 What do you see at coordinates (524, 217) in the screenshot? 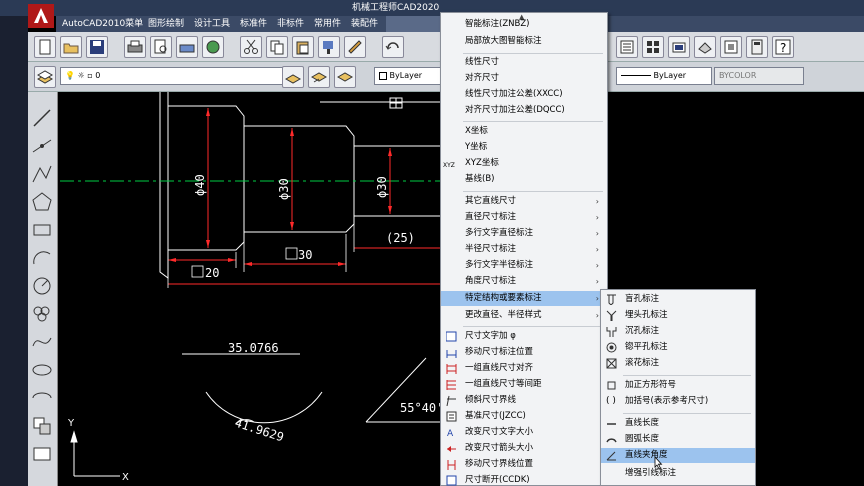
I see `menu-item-diameter: 直径尺寸标注 ›` at bounding box center [524, 217].